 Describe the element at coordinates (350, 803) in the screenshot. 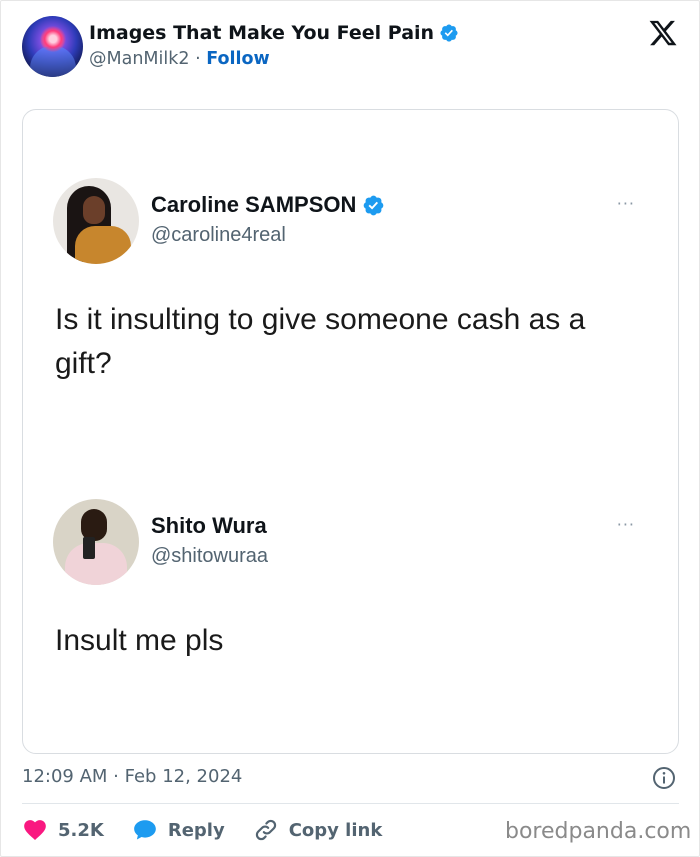

I see `divider` at that location.